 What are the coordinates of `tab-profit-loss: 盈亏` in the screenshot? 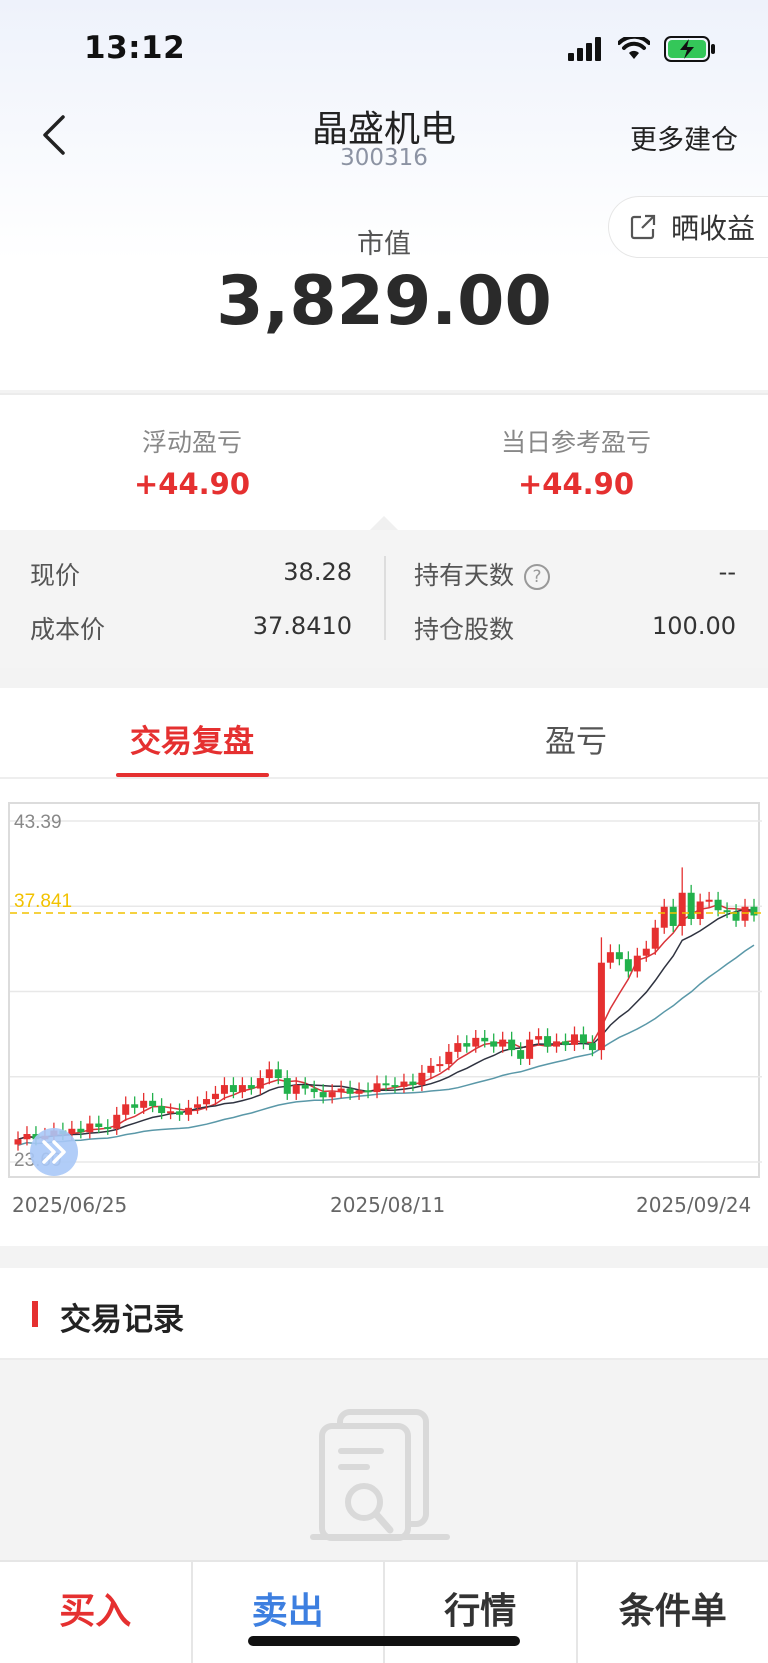 It's located at (576, 738).